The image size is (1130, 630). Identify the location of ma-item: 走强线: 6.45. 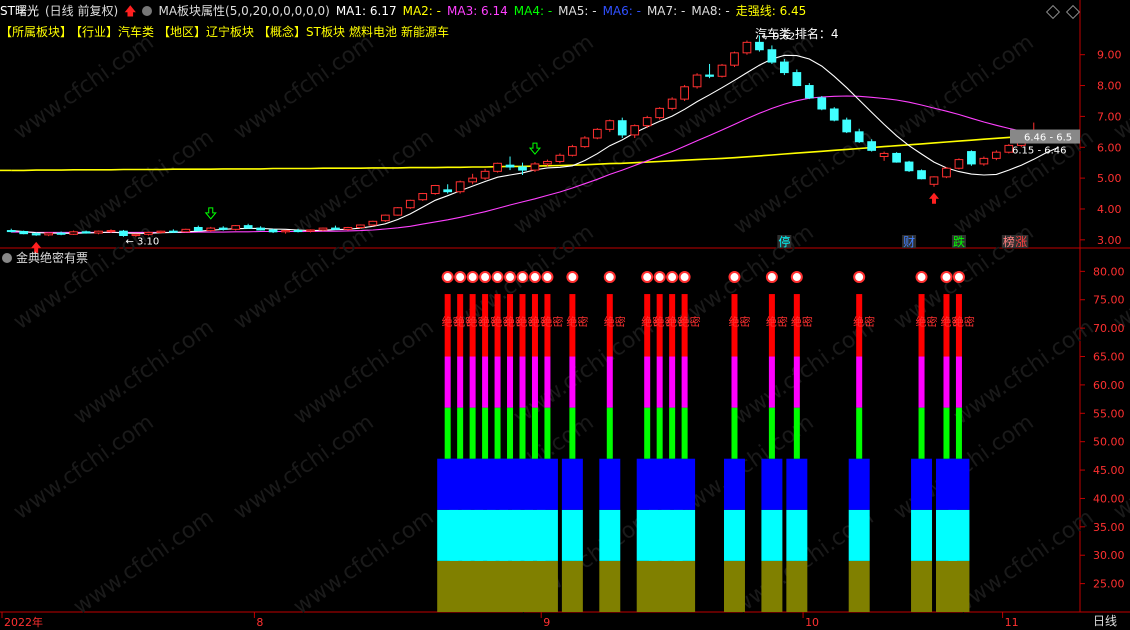
(771, 11).